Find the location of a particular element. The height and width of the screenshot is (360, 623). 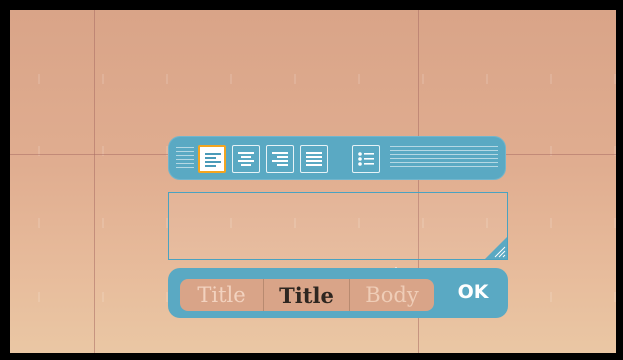

grid-line is located at coordinates (94, 181).